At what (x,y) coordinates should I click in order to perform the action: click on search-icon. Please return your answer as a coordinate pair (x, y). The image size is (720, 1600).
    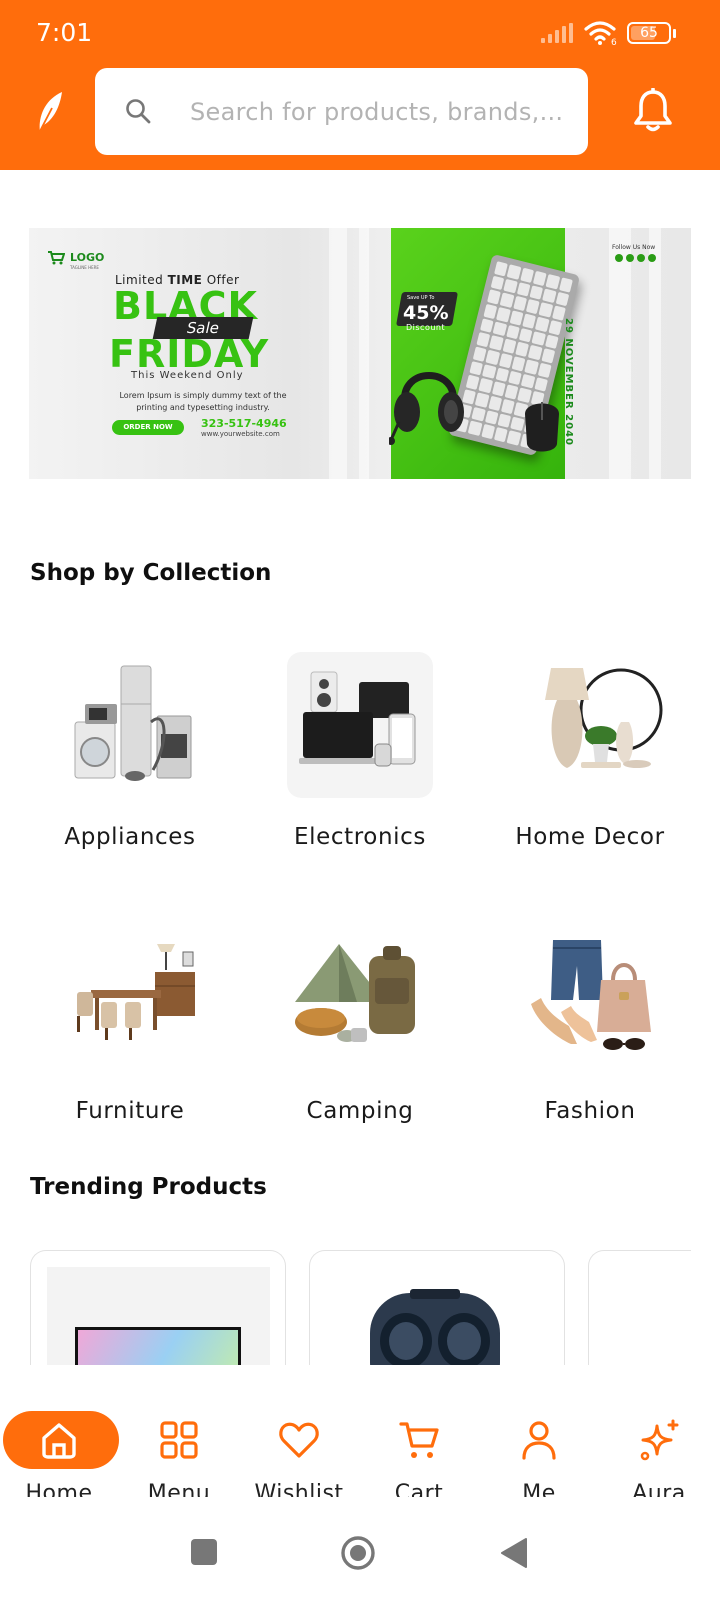
    Looking at the image, I should click on (138, 111).